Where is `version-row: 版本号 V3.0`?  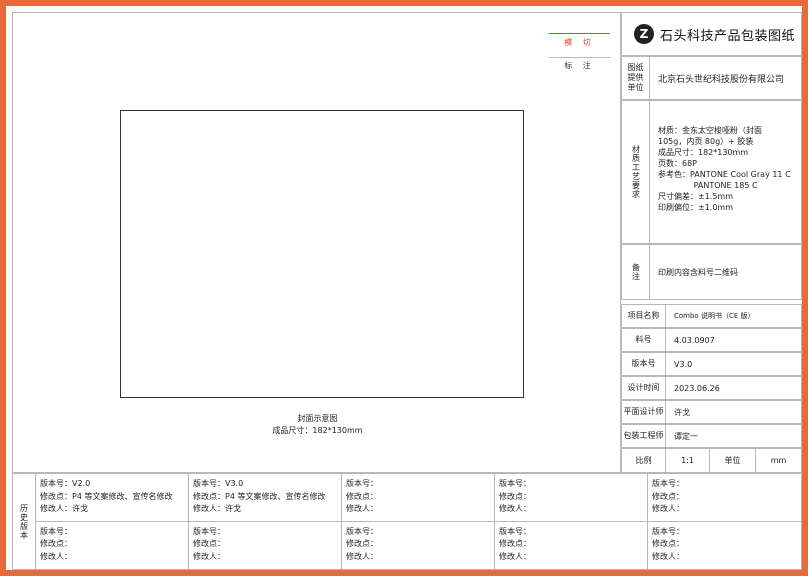 version-row: 版本号 V3.0 is located at coordinates (711, 364).